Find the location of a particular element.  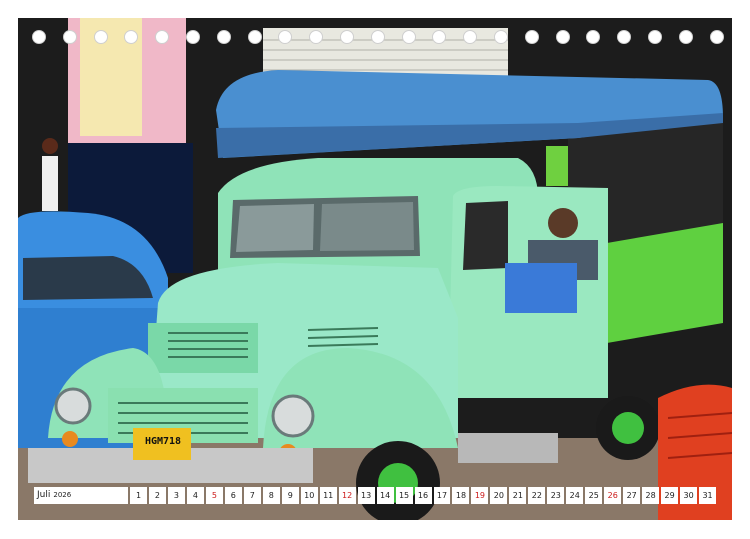

day-cell: 29 is located at coordinates (670, 495).